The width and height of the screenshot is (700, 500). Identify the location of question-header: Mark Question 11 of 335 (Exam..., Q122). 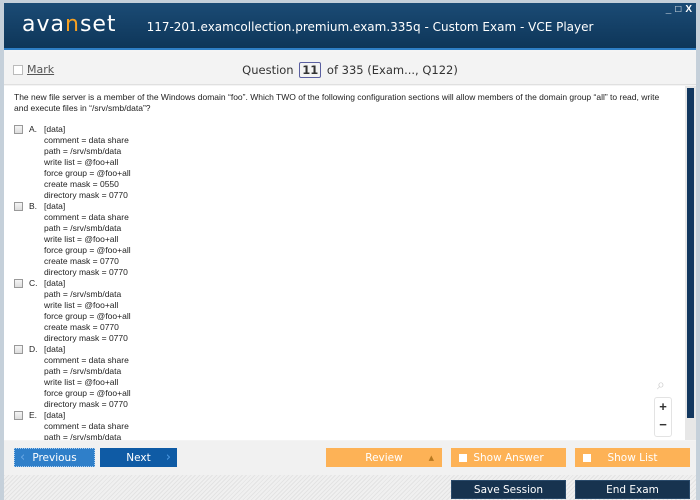
(350, 68).